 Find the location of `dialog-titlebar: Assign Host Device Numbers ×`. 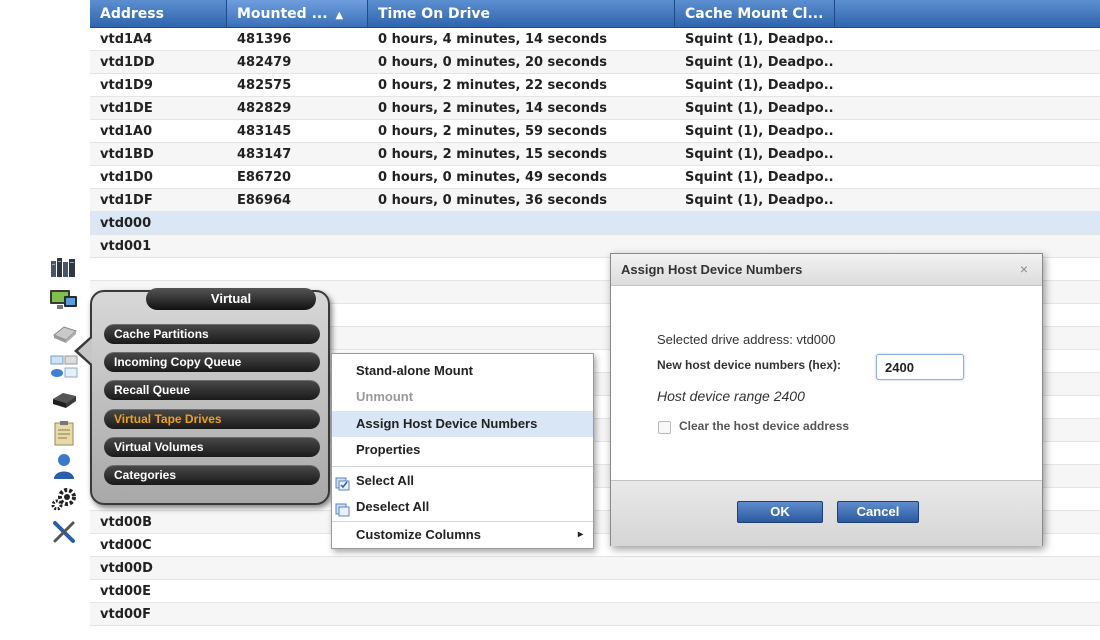

dialog-titlebar: Assign Host Device Numbers × is located at coordinates (826, 270).